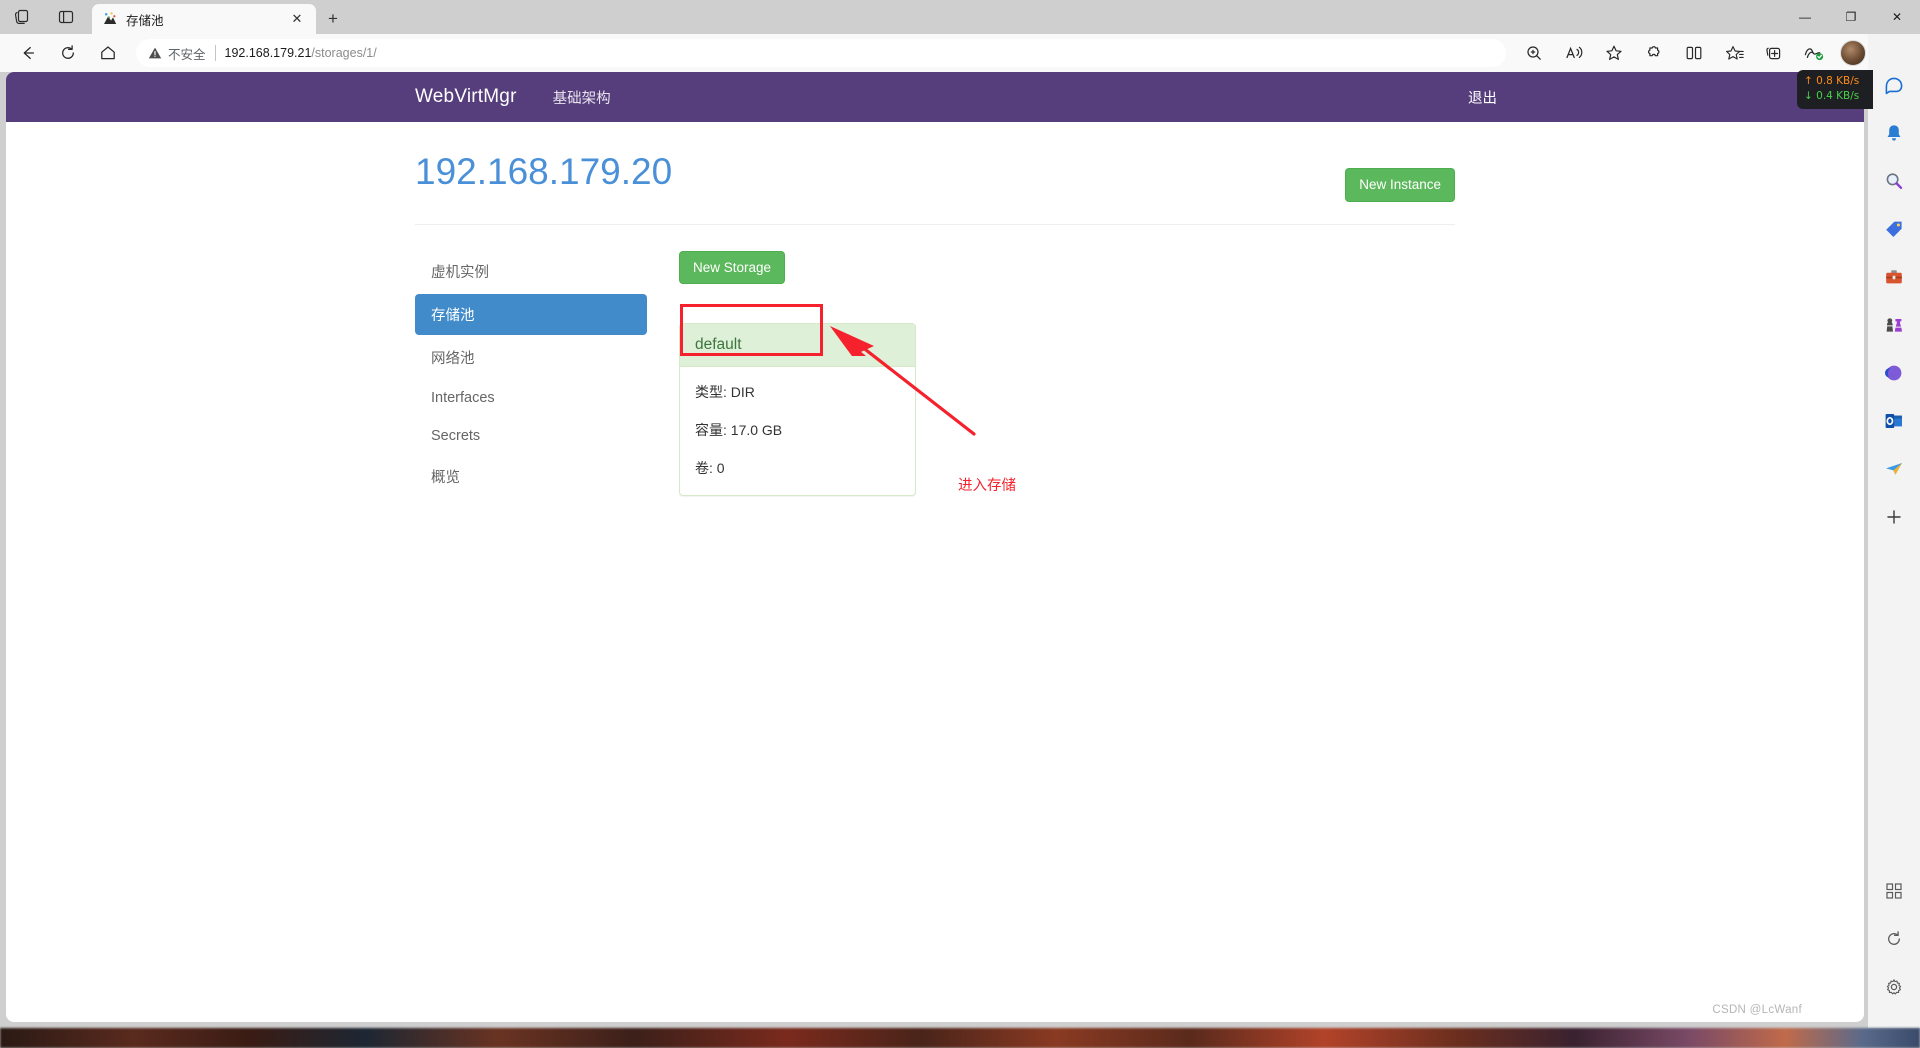 Image resolution: width=1920 pixels, height=1048 pixels. I want to click on storage-pool-card: default 类型: DIR 容量: 17.0 GB 卷: 0, so click(797, 410).